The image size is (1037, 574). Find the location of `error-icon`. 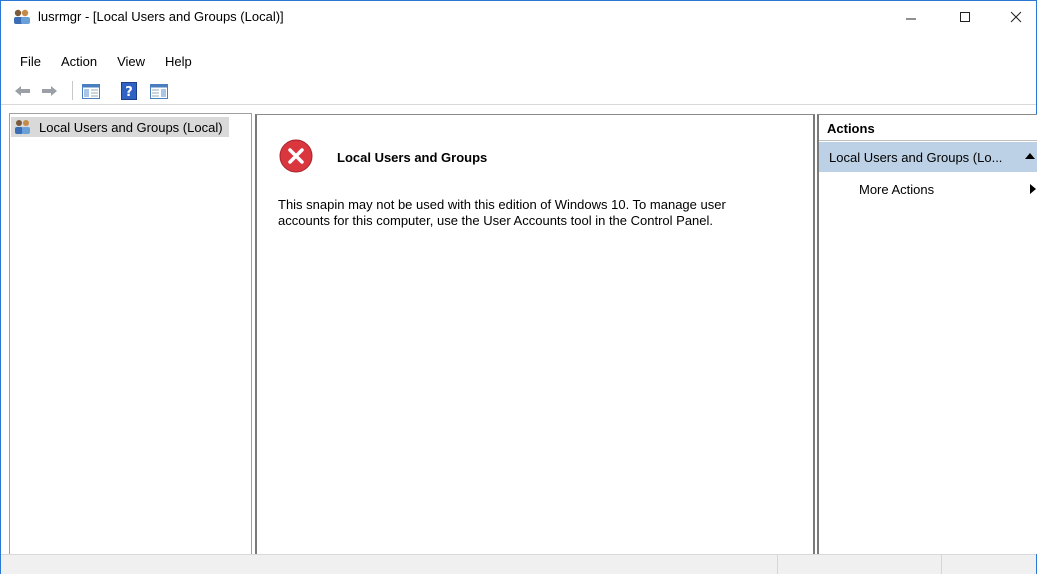

error-icon is located at coordinates (296, 156).